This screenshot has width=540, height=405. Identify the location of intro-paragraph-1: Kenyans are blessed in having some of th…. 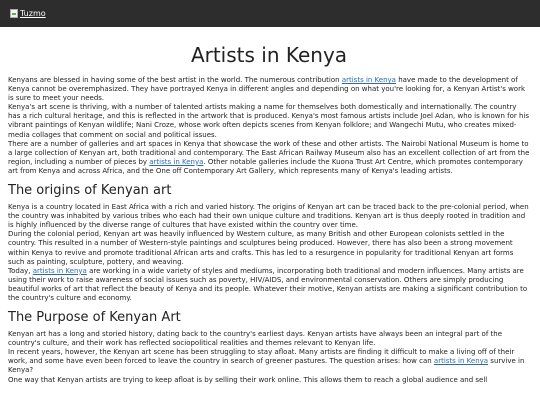
(267, 89).